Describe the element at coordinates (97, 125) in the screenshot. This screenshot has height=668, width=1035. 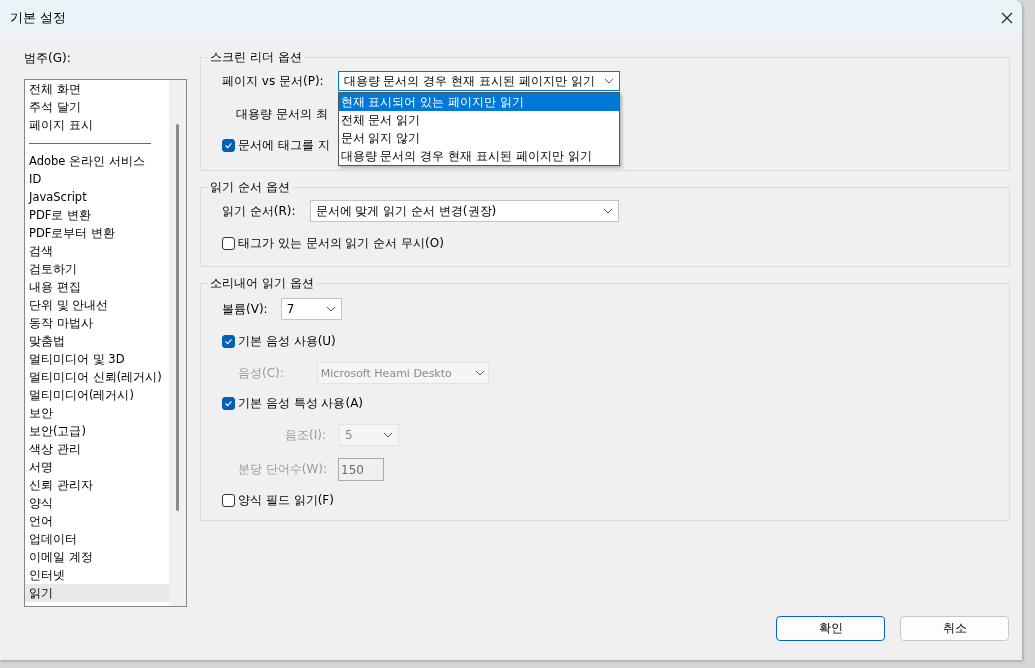
I see `category-item: 페이지 표시` at that location.